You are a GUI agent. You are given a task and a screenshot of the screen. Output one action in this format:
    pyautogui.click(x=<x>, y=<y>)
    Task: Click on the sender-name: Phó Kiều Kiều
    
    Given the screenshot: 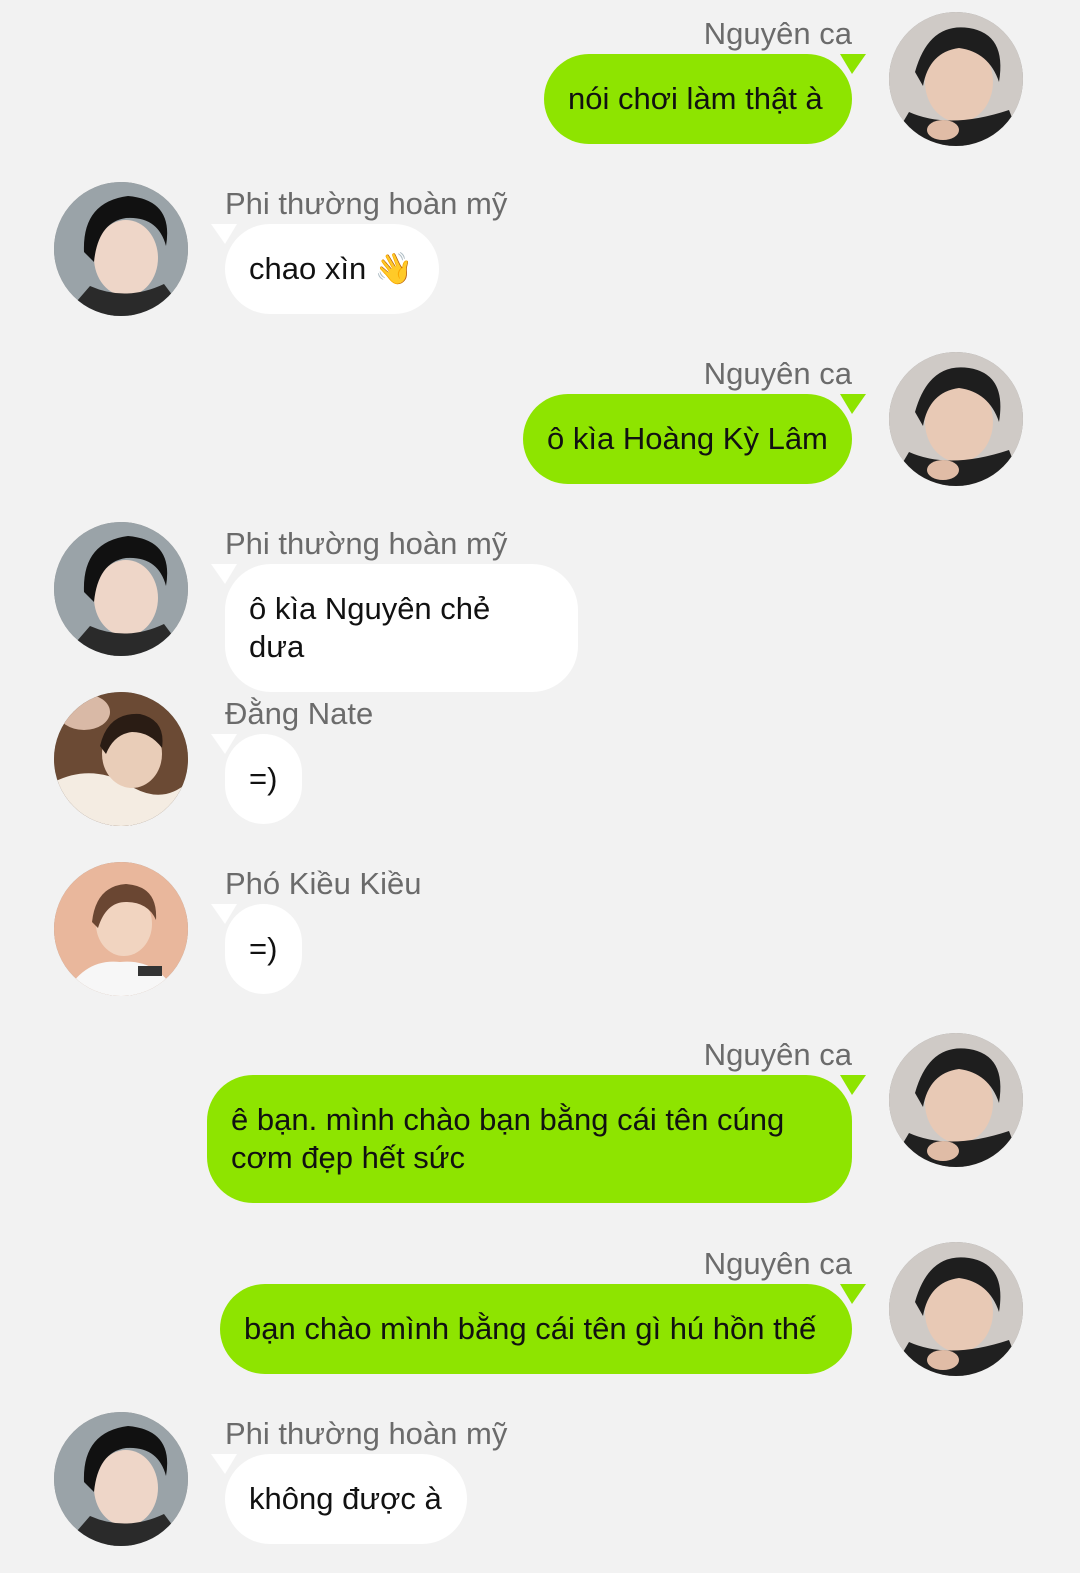 What is the action you would take?
    pyautogui.click(x=323, y=883)
    